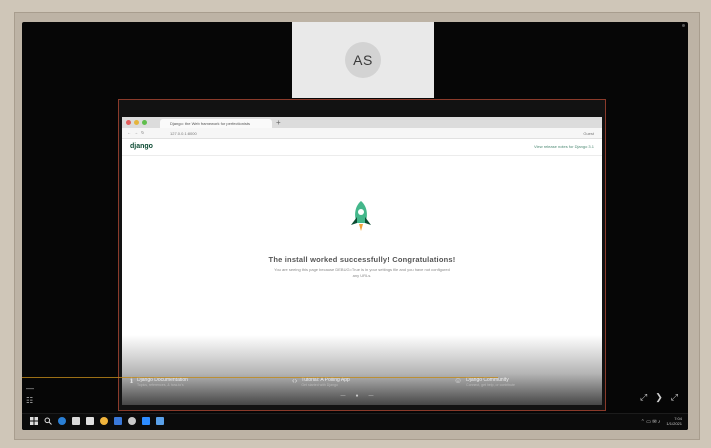 This screenshot has width=711, height=448. I want to click on right-controls: ⤢ ❯ ⤢, so click(659, 397).